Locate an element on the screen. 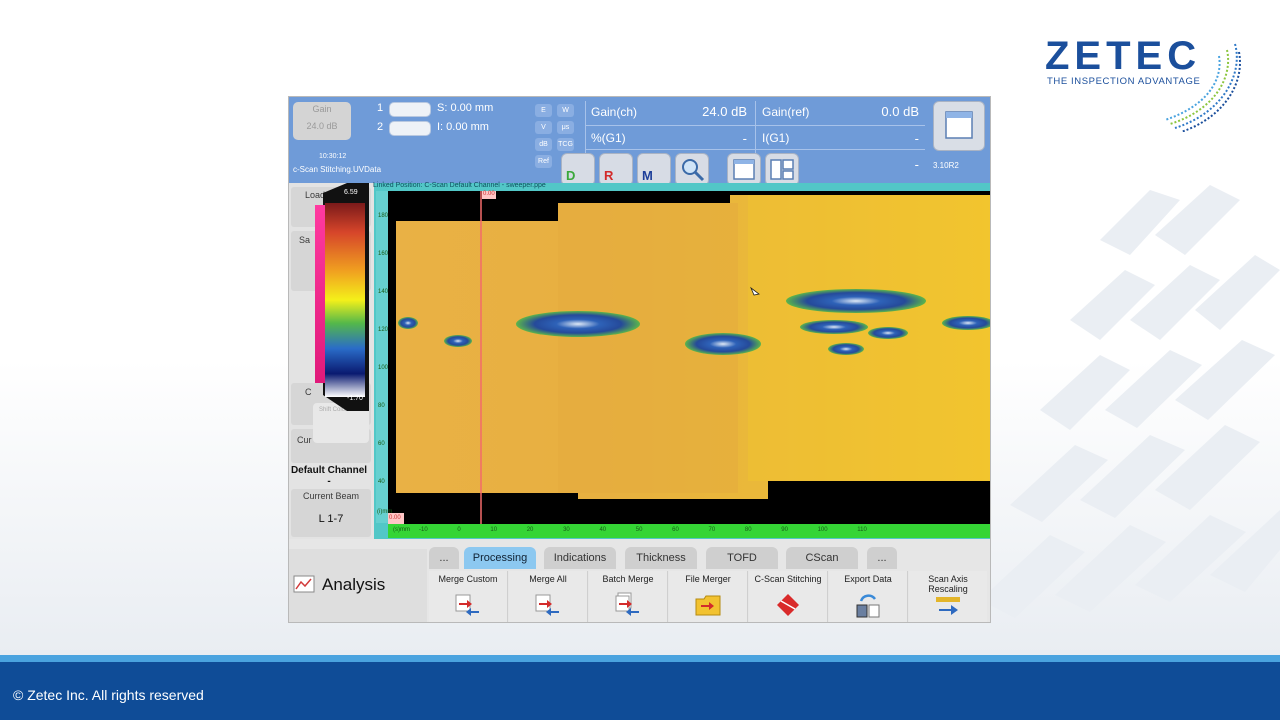 Image resolution: width=1280 pixels, height=720 pixels. tab-cscan: CScan is located at coordinates (822, 558).